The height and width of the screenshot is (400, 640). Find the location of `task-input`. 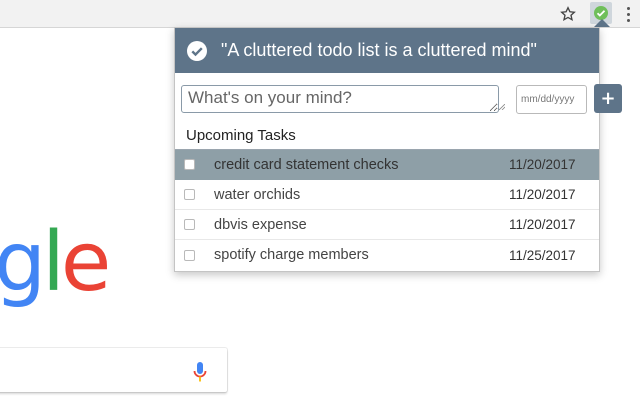

task-input is located at coordinates (340, 99).